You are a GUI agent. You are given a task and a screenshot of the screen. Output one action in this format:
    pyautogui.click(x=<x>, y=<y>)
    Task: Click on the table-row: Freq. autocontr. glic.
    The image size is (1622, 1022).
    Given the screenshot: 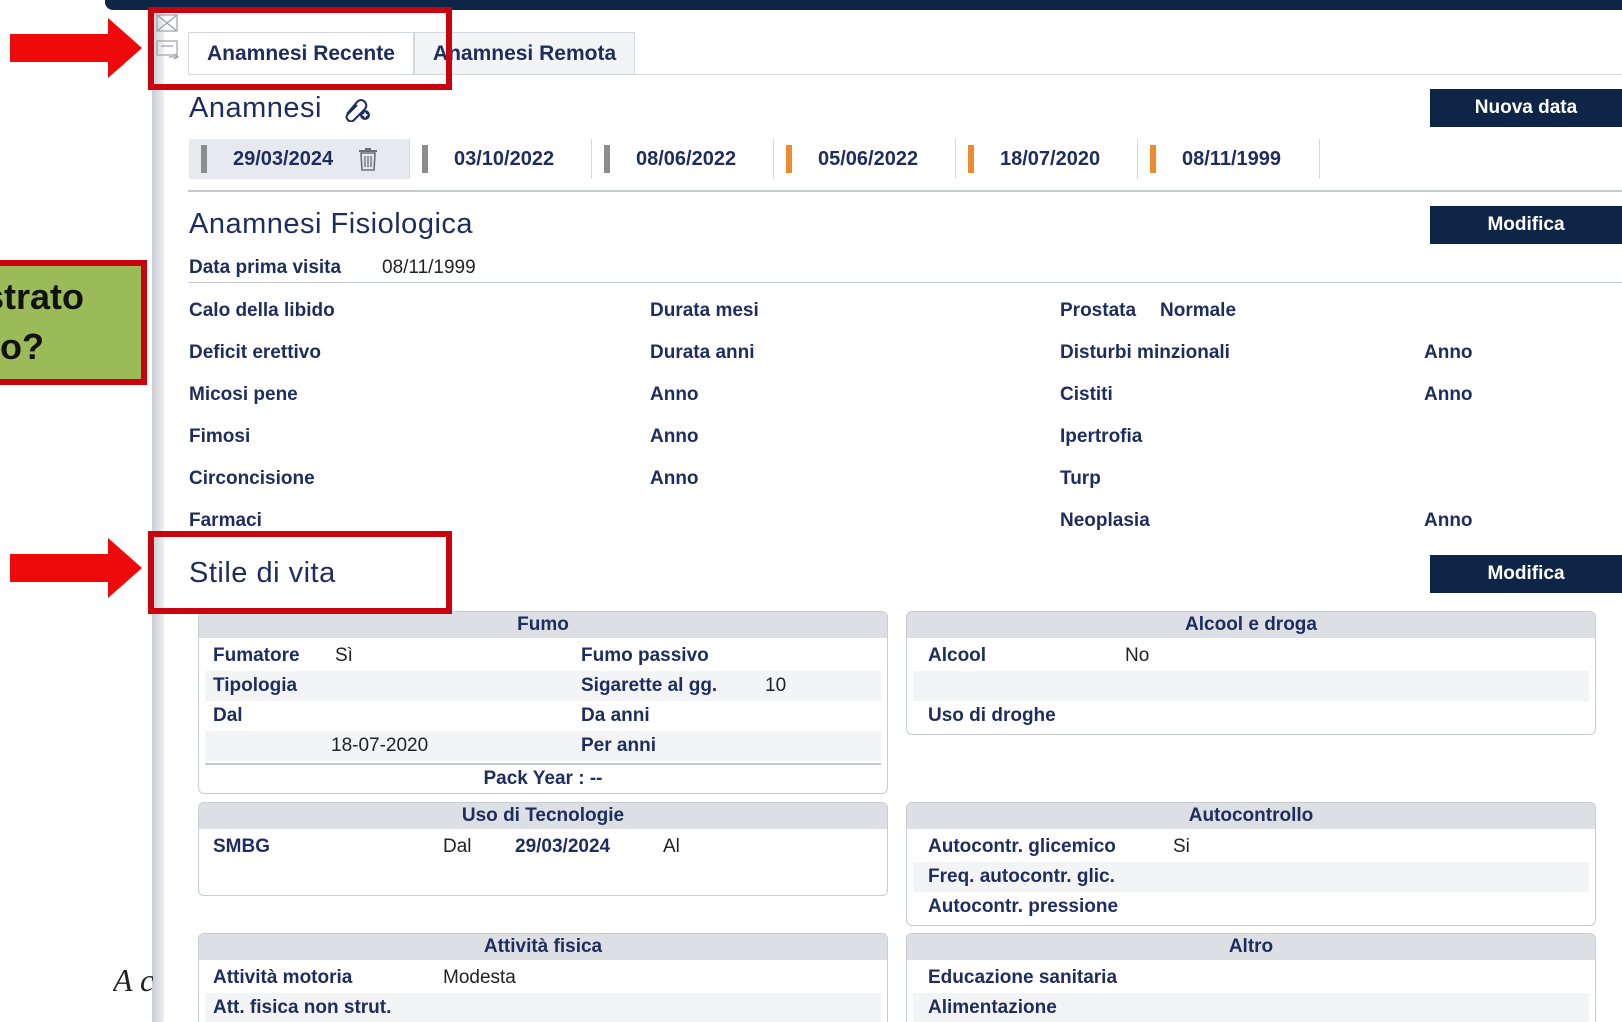 What is the action you would take?
    pyautogui.click(x=1251, y=877)
    